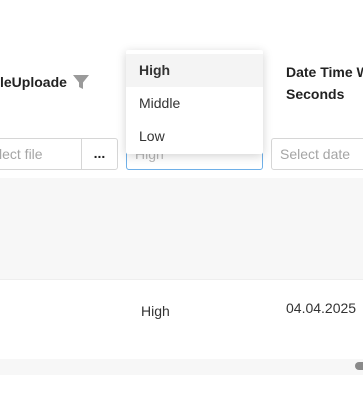  I want to click on dropdown-option-high: High, so click(194, 70).